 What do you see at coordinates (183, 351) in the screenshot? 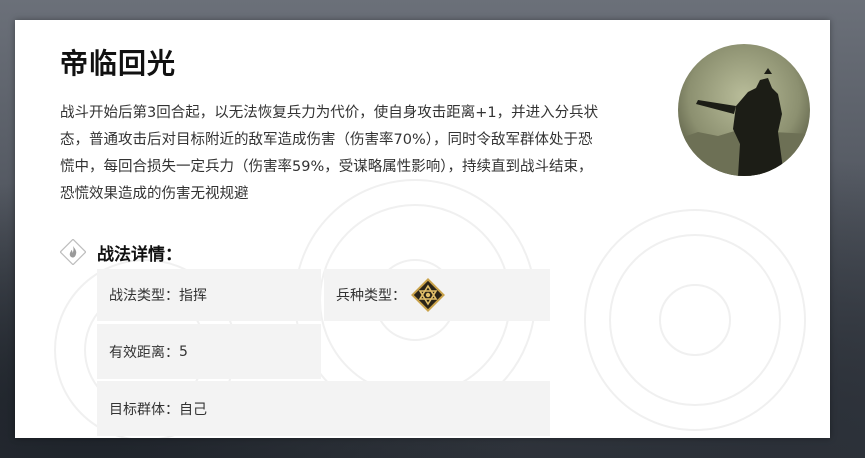
I see `range-value: 5` at bounding box center [183, 351].